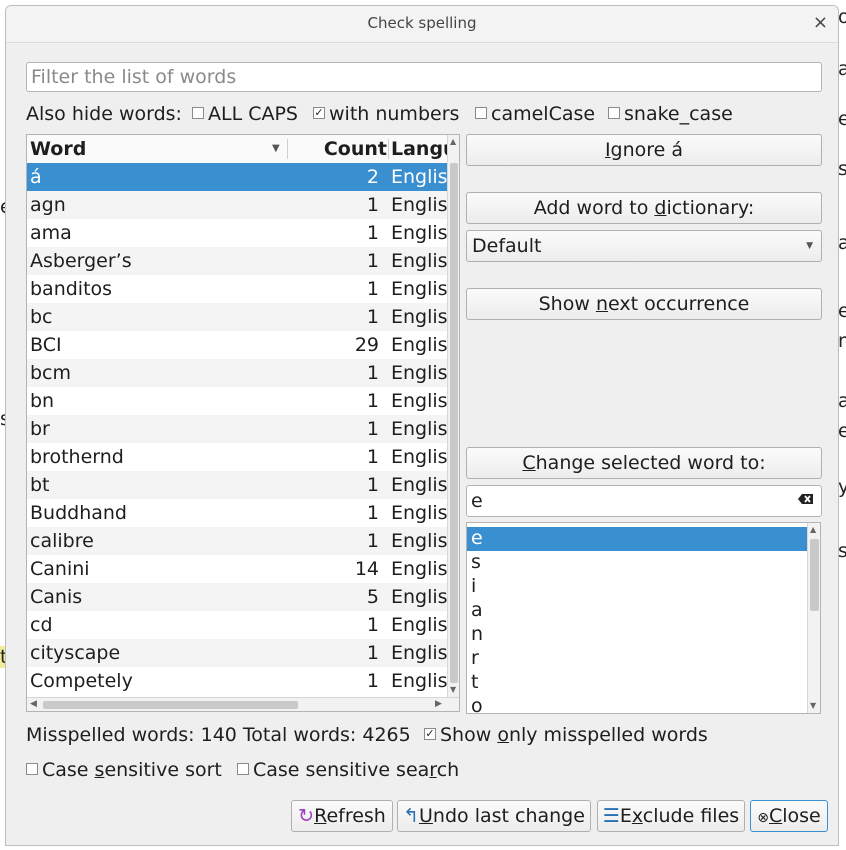 The height and width of the screenshot is (850, 846). Describe the element at coordinates (842, 119) in the screenshot. I see `bg-char: e` at that location.